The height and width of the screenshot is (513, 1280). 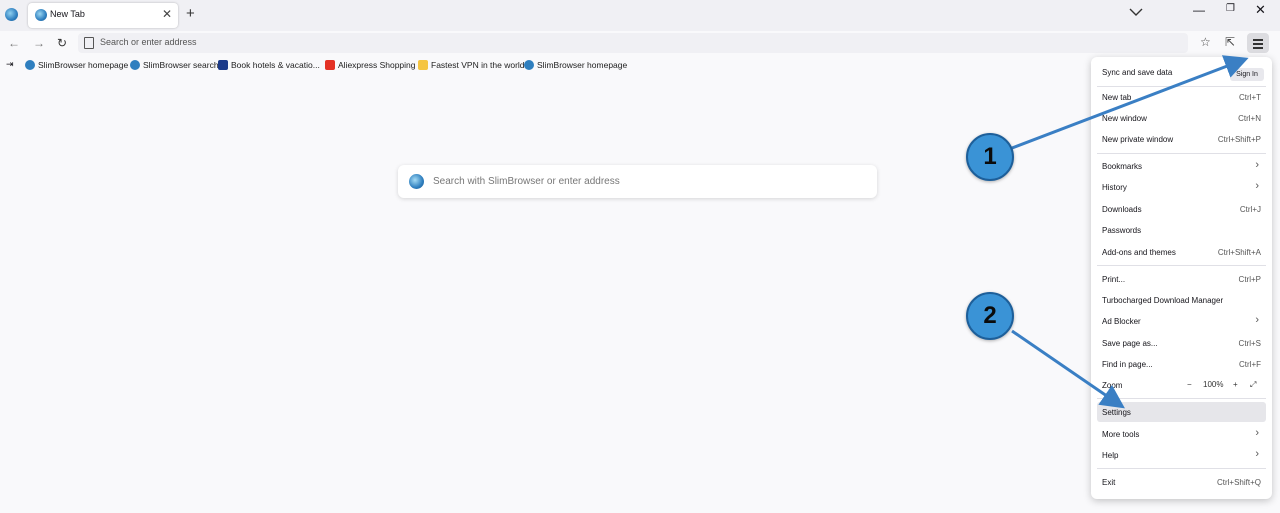 What do you see at coordinates (1181, 230) in the screenshot?
I see `menu-item-passwords: Passwords` at bounding box center [1181, 230].